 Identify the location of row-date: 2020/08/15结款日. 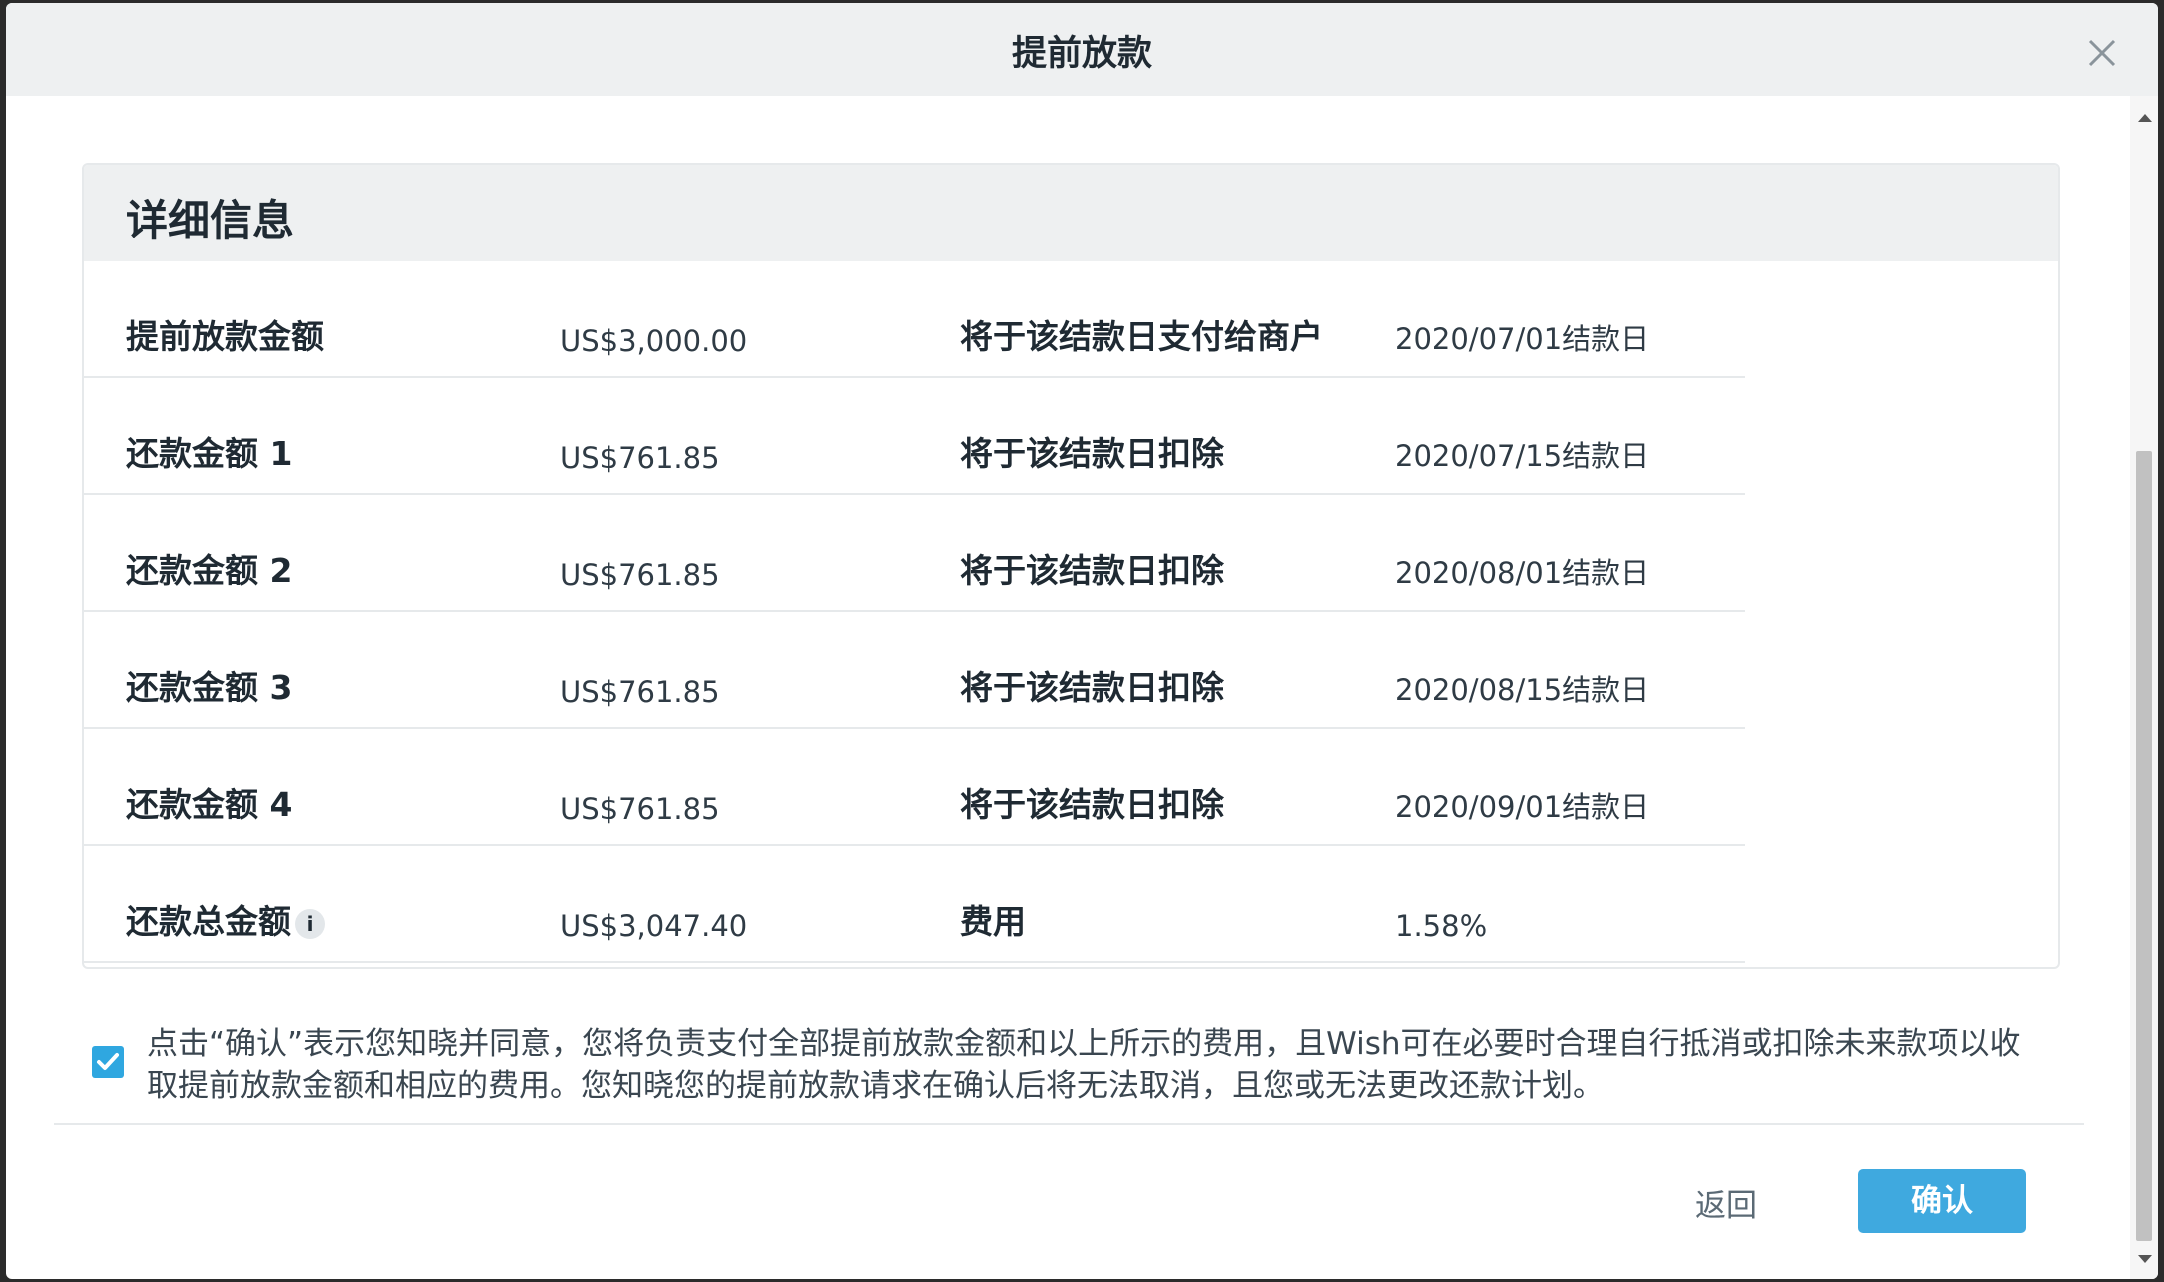
(1522, 690).